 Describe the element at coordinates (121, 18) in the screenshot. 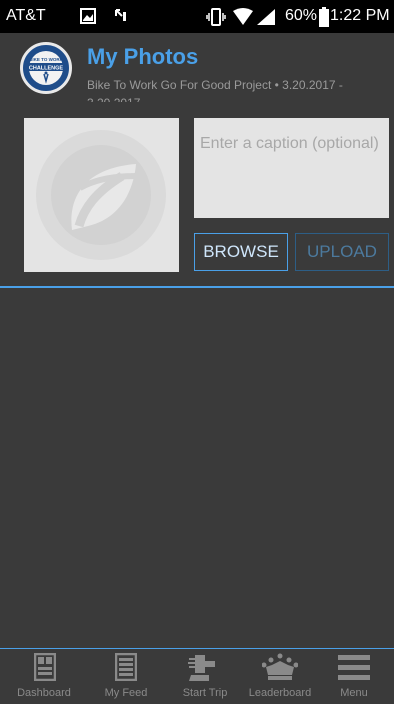

I see `missed-call-icon` at that location.